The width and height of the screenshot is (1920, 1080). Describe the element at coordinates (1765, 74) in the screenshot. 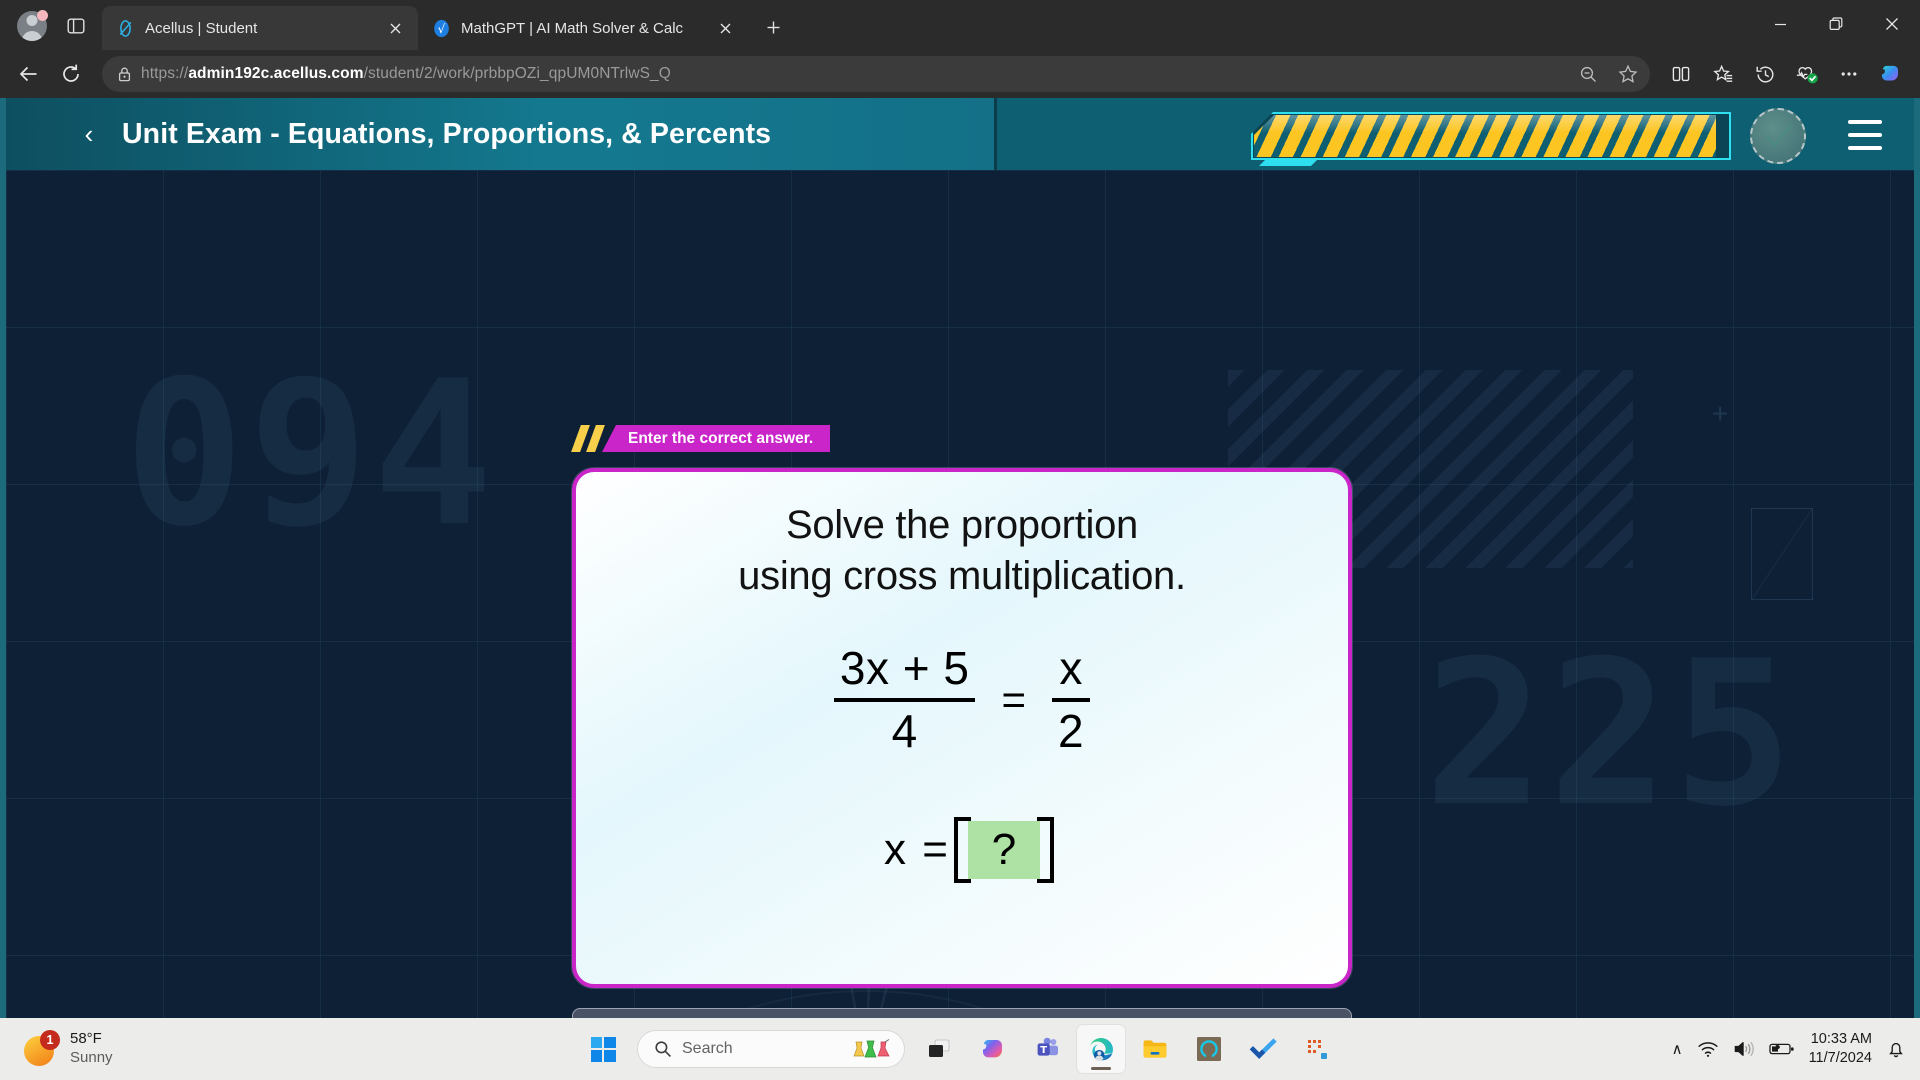

I see `history-icon` at that location.